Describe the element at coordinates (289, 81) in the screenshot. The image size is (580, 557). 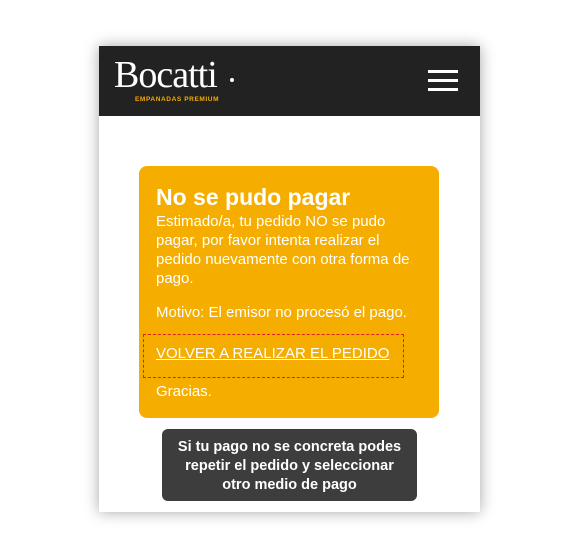
I see `site-header: Bocatti EMPANADAS PREMIUM` at that location.